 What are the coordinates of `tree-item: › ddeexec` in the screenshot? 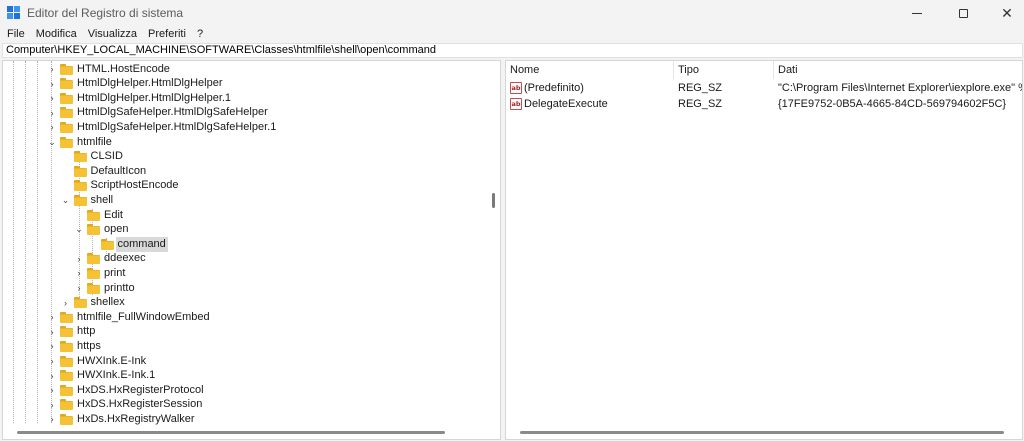 It's located at (246, 258).